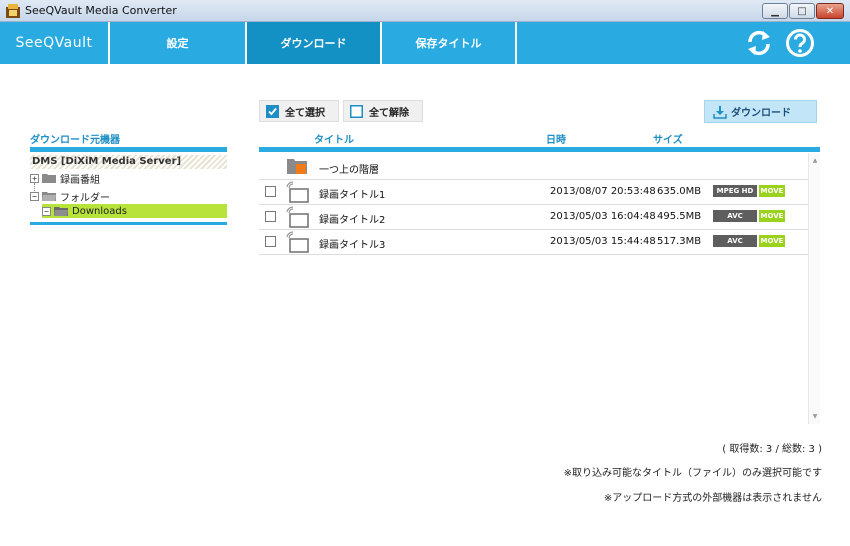 This screenshot has height=546, width=850. What do you see at coordinates (352, 220) in the screenshot?
I see `row-title: 録画タイトル2` at bounding box center [352, 220].